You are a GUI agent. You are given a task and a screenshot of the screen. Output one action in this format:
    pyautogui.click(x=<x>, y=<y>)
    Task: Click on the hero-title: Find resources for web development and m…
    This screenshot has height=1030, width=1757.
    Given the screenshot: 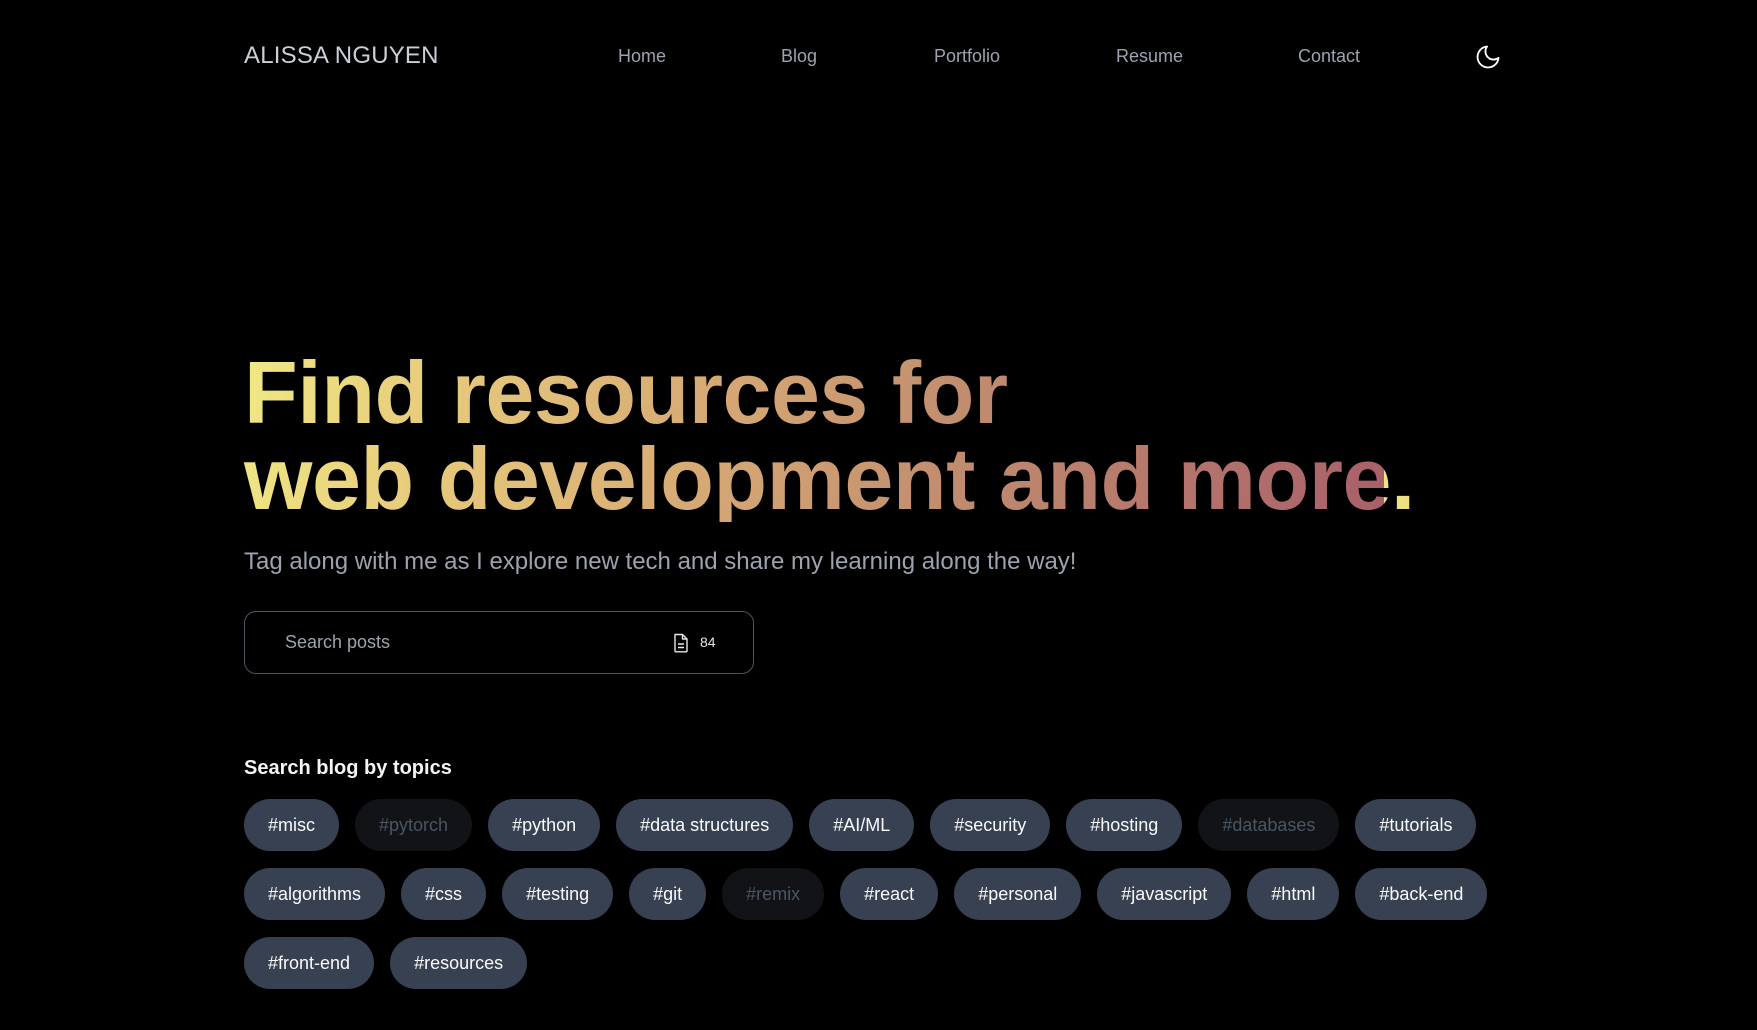 What is the action you would take?
    pyautogui.click(x=829, y=436)
    